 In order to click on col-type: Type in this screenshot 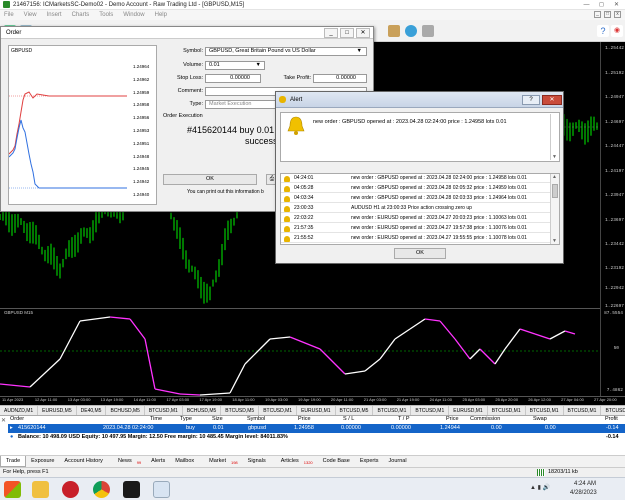, I will do `click(186, 419)`.